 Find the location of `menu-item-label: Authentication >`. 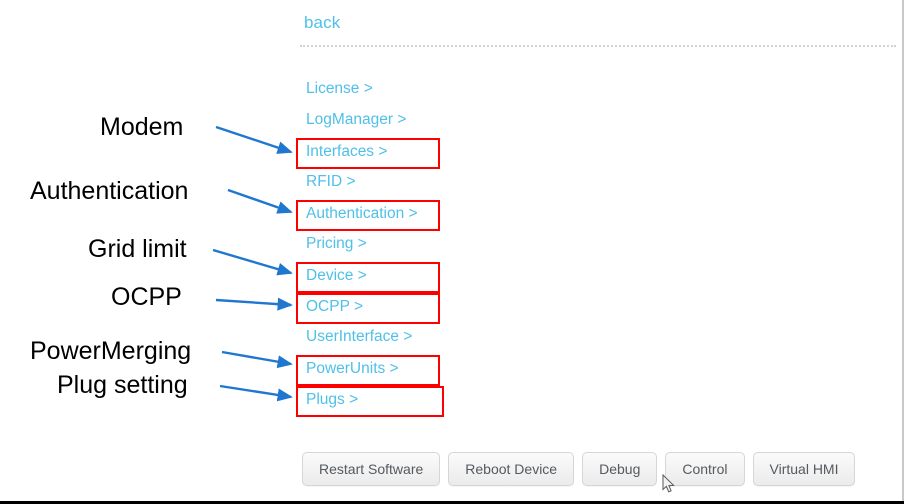

menu-item-label: Authentication > is located at coordinates (362, 213).